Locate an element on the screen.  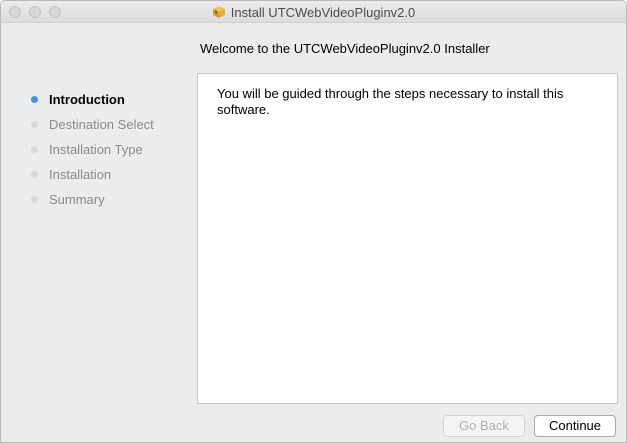
step-installation: Installation is located at coordinates (96, 174).